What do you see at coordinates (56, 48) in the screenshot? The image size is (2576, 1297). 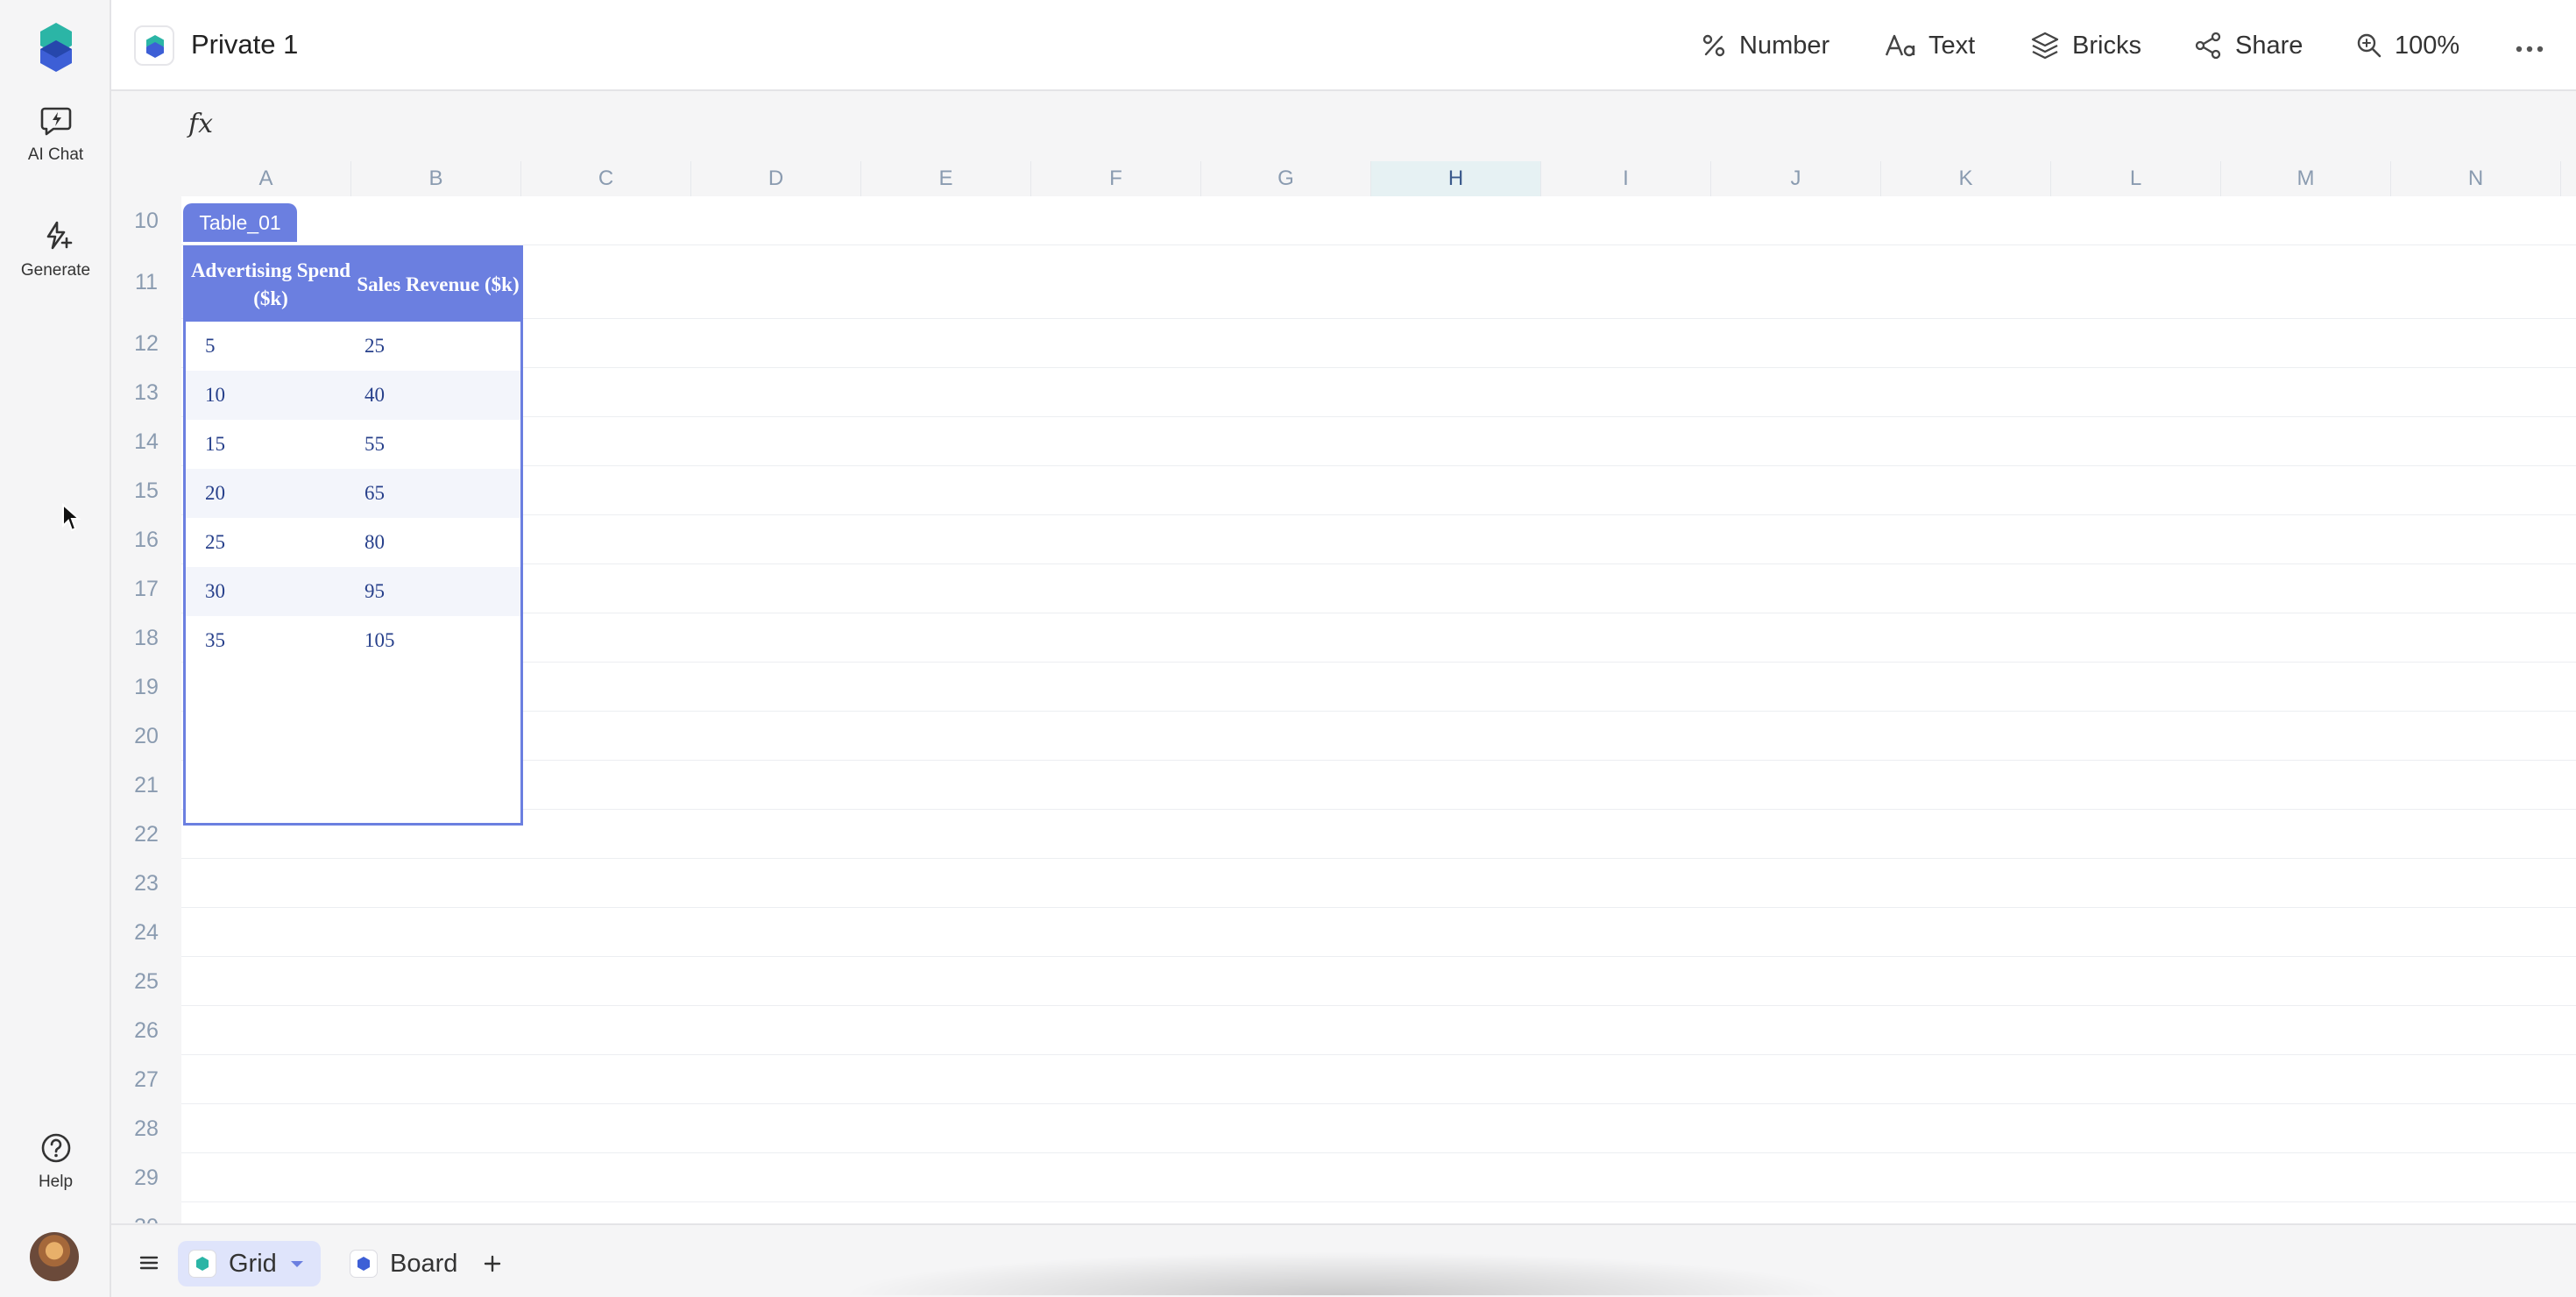 I see `app-logo-icon` at bounding box center [56, 48].